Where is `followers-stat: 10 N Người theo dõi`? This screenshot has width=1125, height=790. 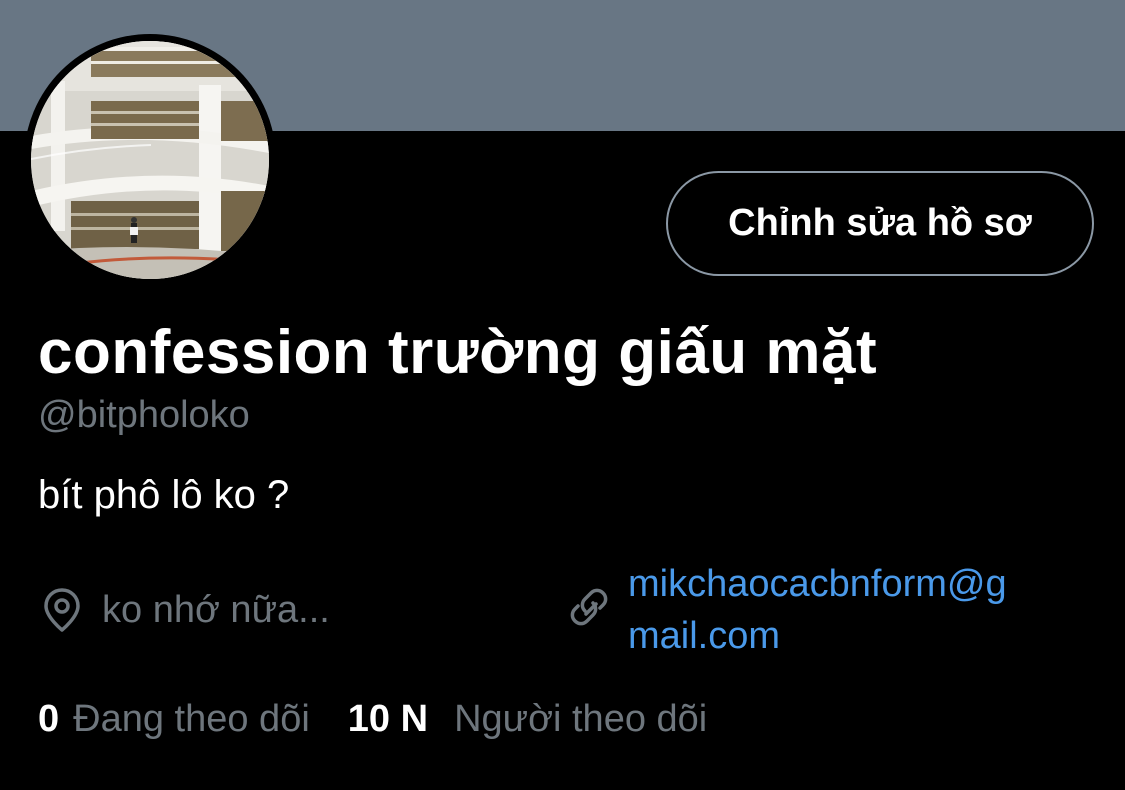 followers-stat: 10 N Người theo dõi is located at coordinates (527, 719).